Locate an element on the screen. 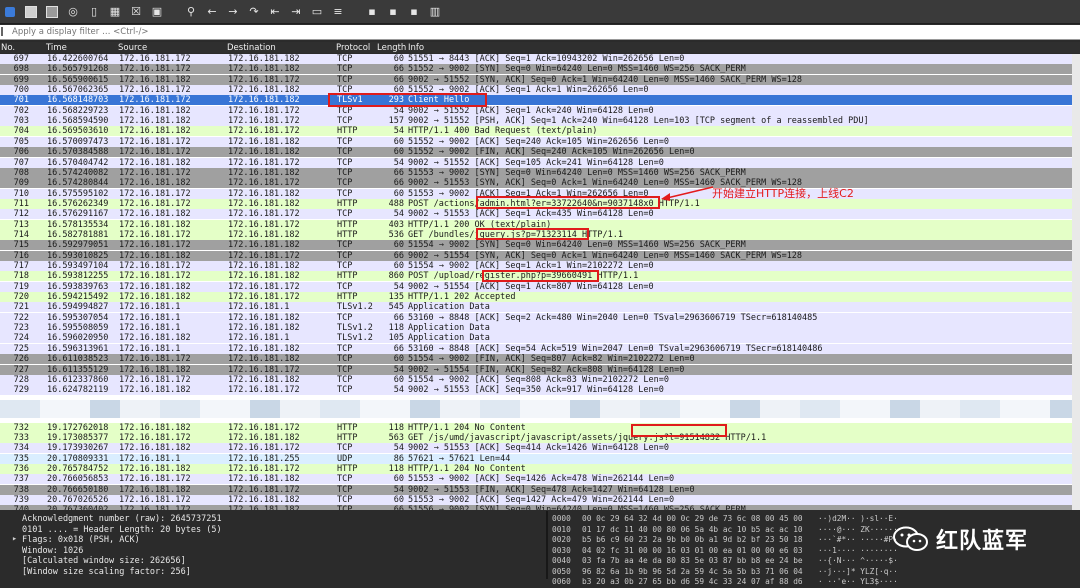  column-header-info: Info is located at coordinates (416, 48).